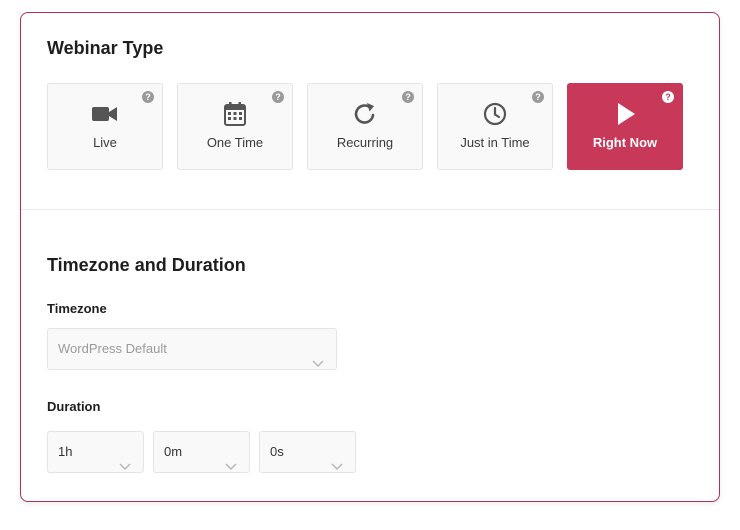 The width and height of the screenshot is (740, 530). I want to click on duration-seconds-value: 0s, so click(277, 451).